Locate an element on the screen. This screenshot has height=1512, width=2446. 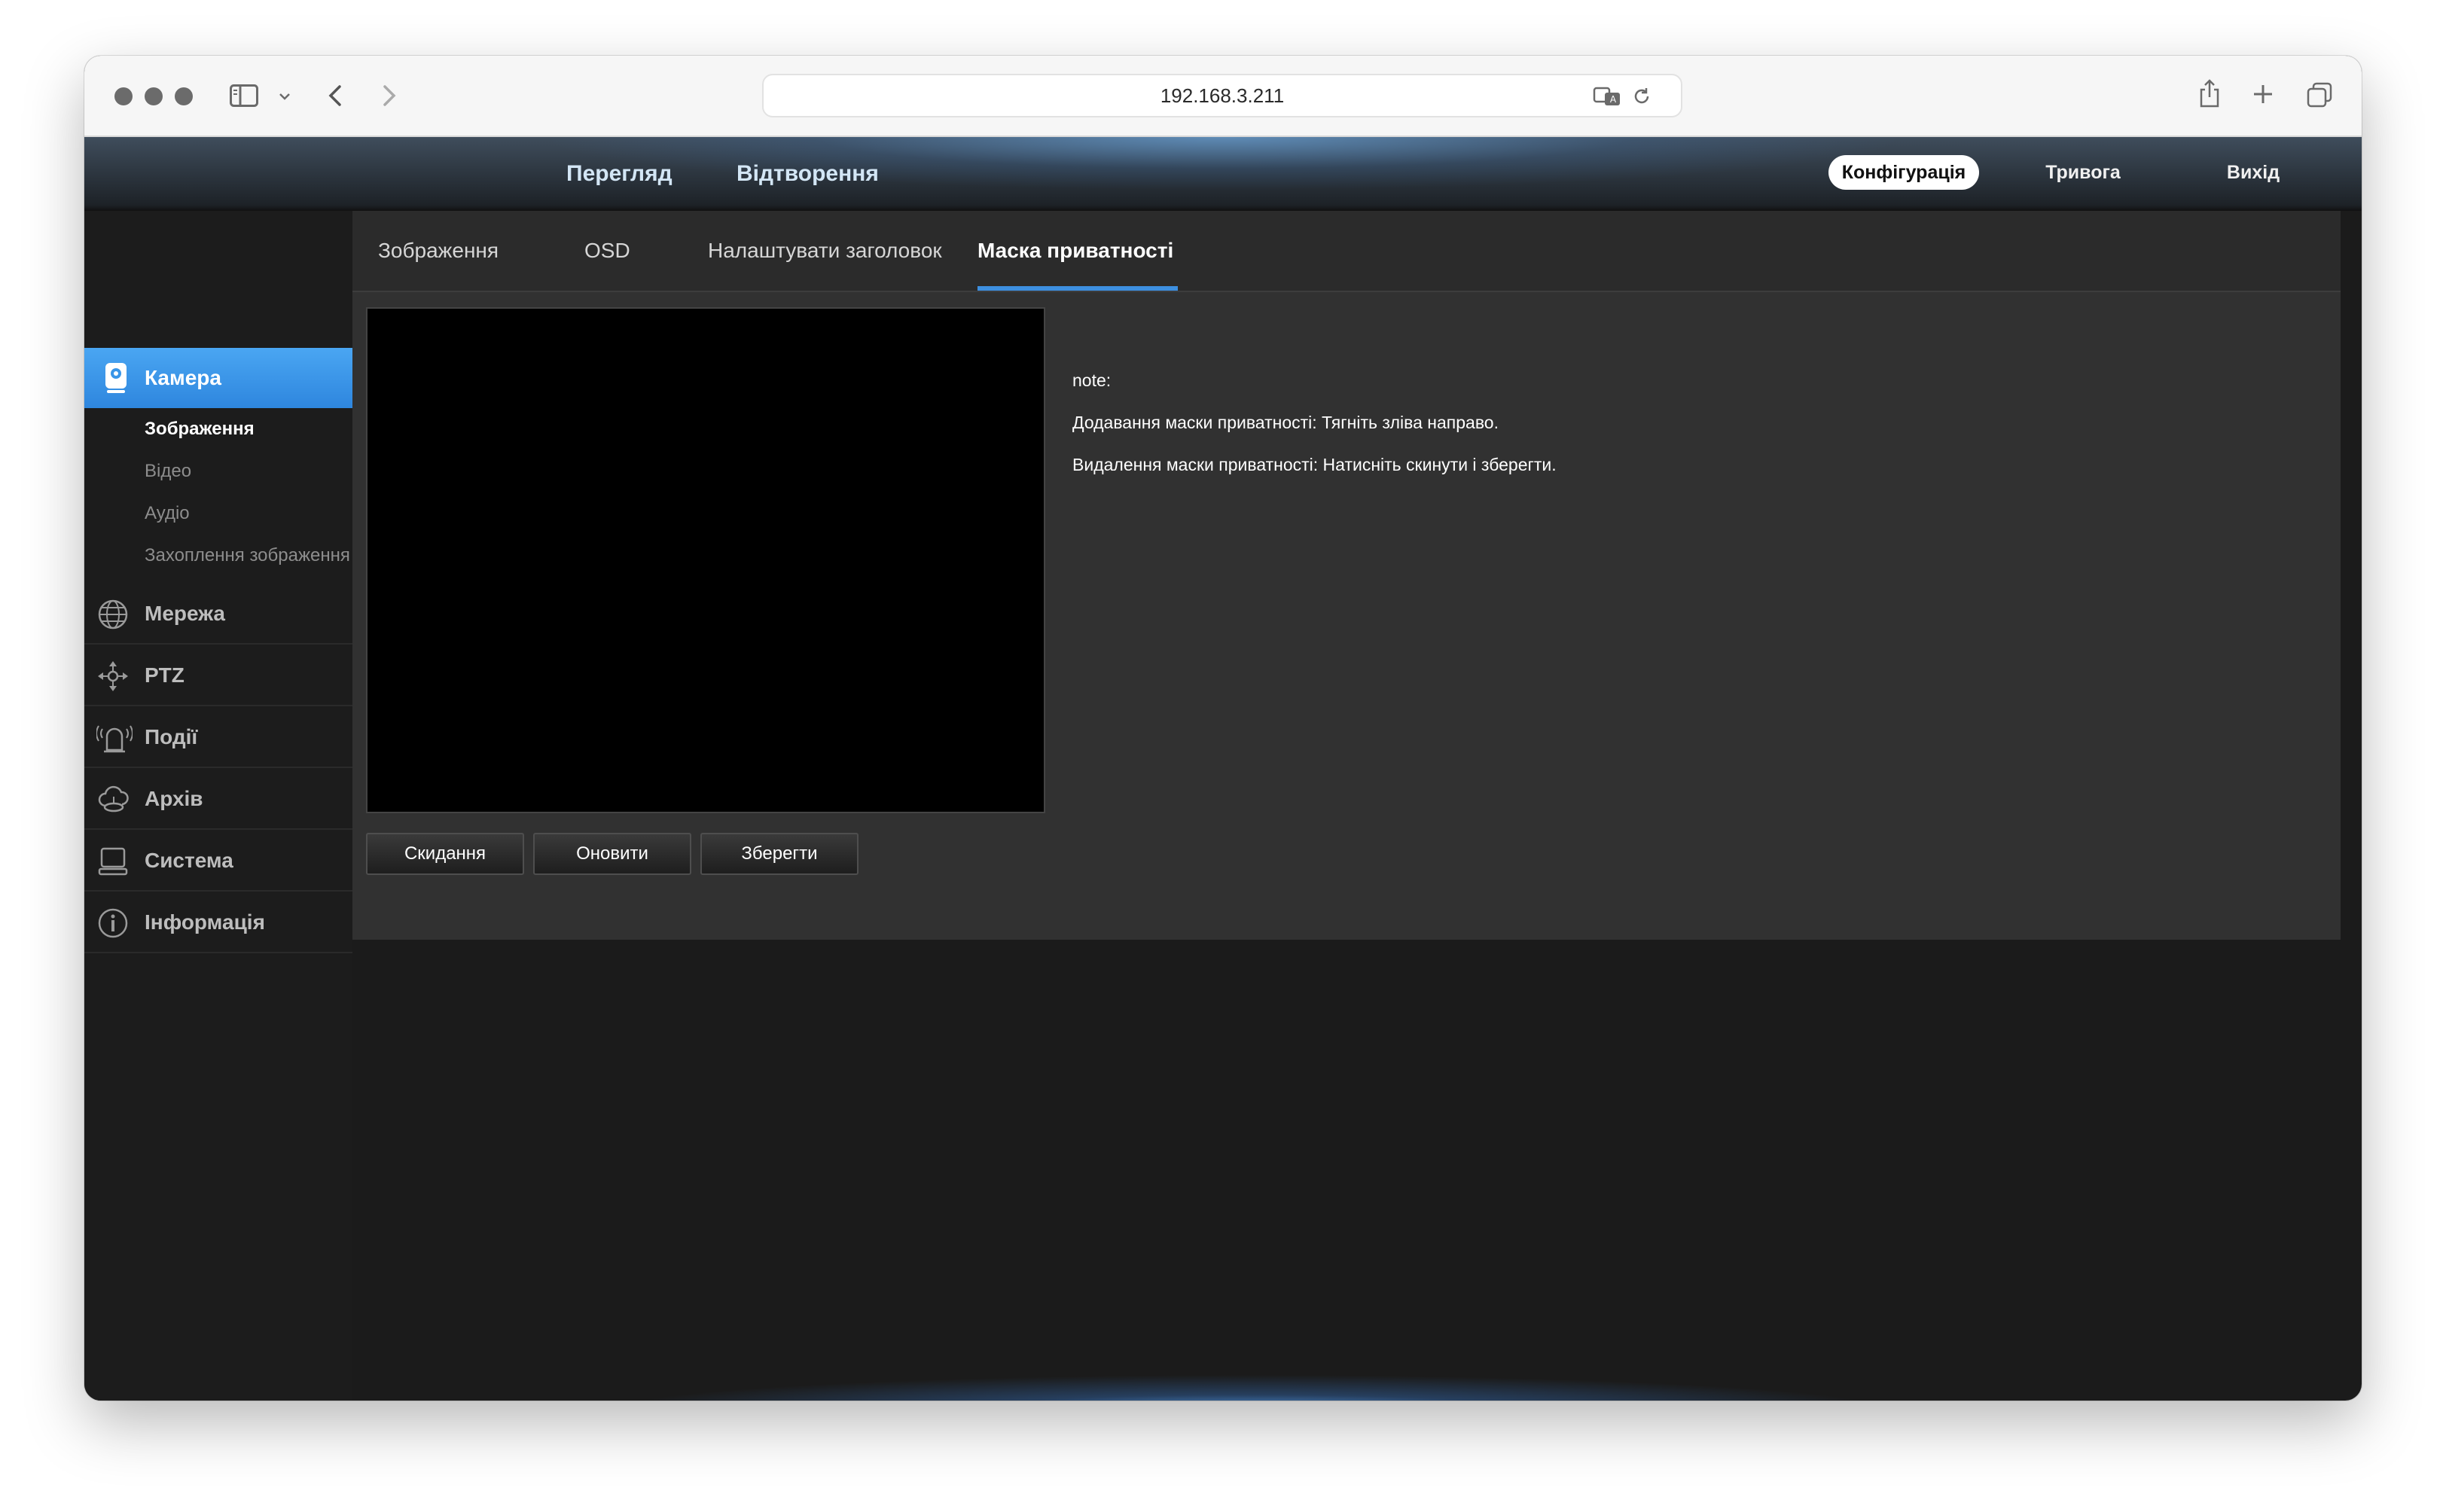
sidebar-item-label: Мережа is located at coordinates (185, 613).